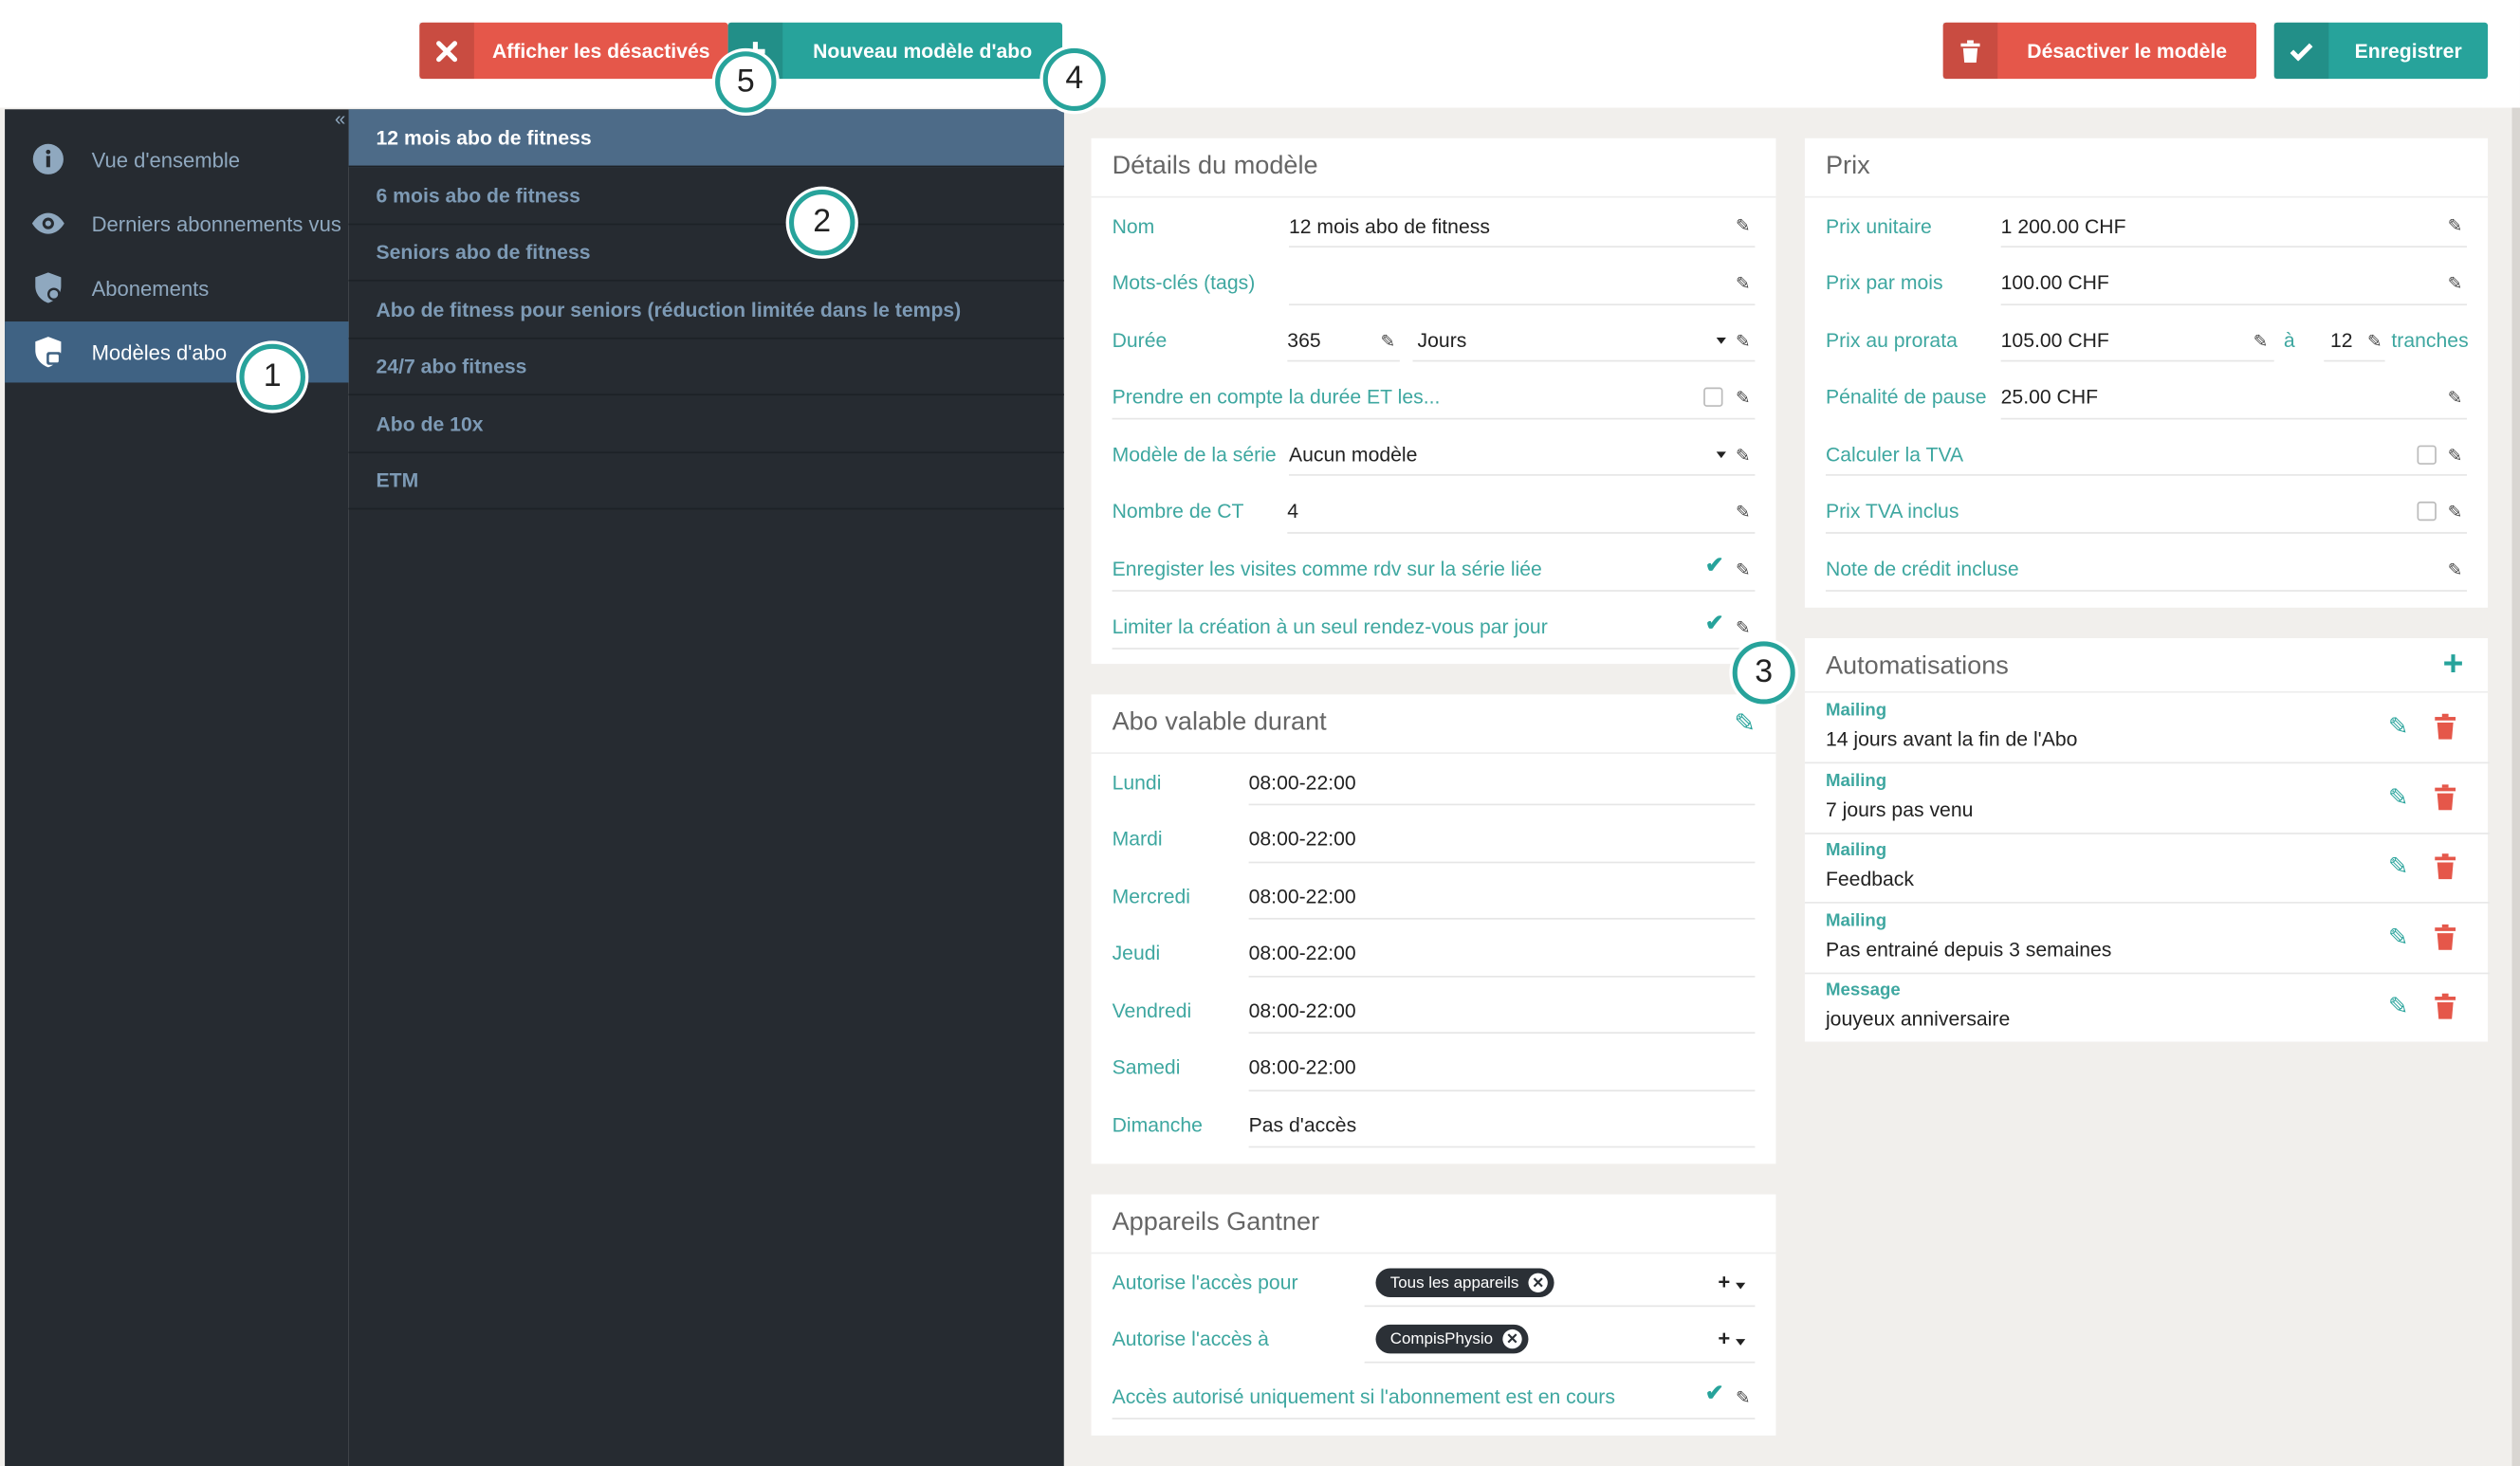 Image resolution: width=2520 pixels, height=1466 pixels. Describe the element at coordinates (1140, 341) in the screenshot. I see `duration-label: Durée` at that location.